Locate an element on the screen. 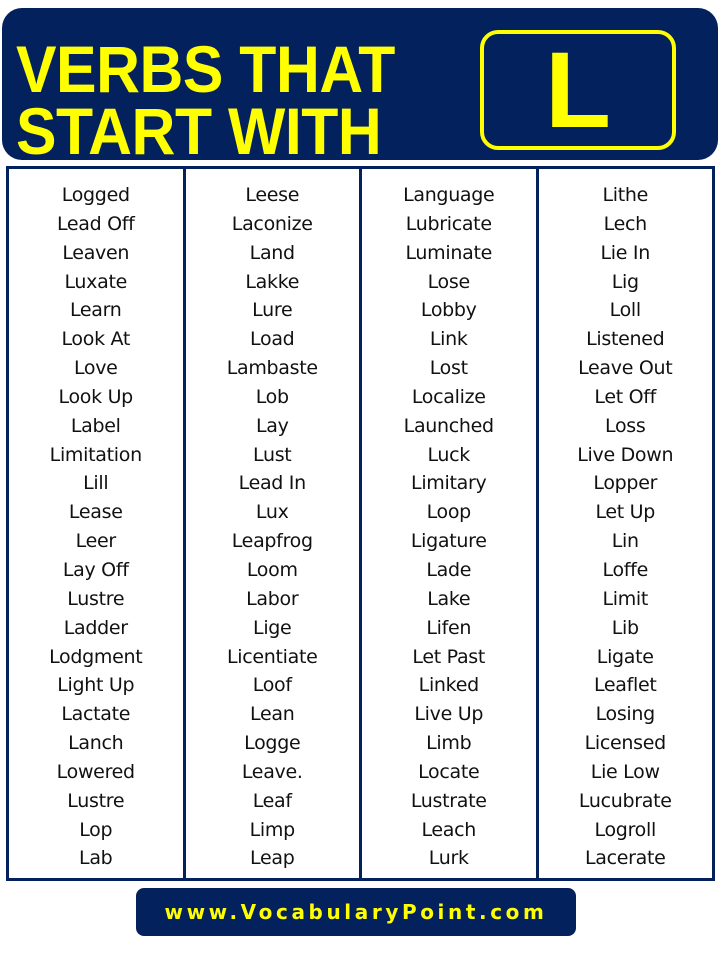  verb-item: Love is located at coordinates (95, 368).